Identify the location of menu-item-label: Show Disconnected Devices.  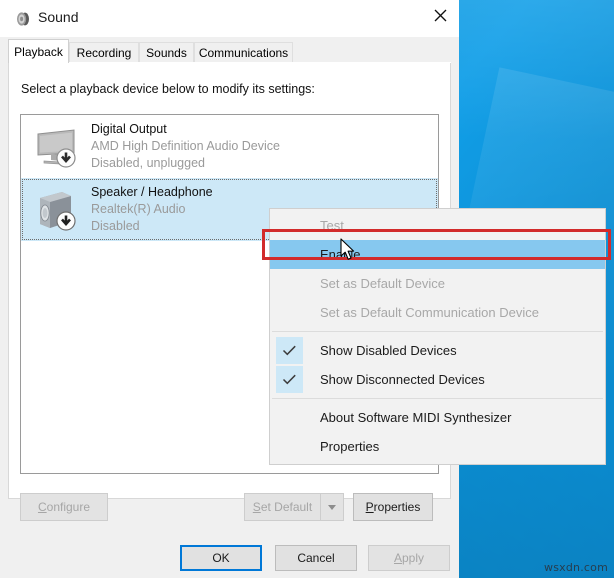
(402, 379).